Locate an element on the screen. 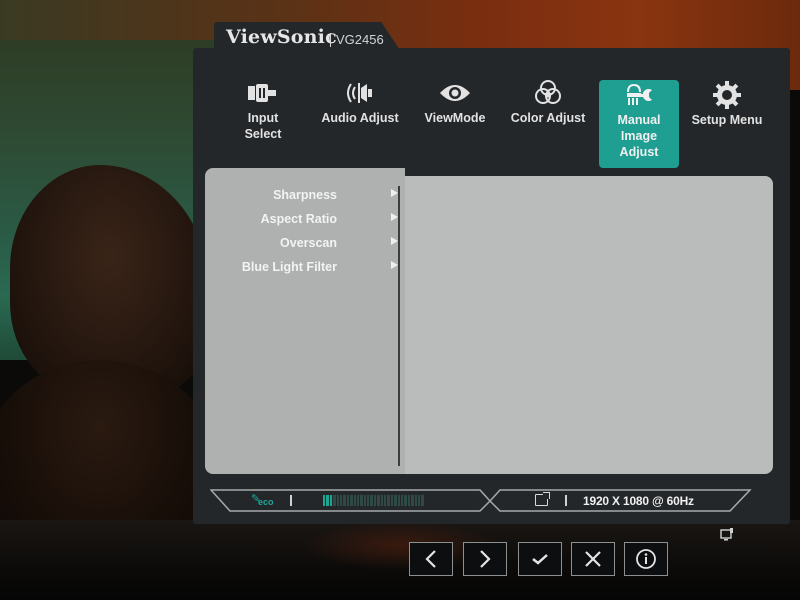 The height and width of the screenshot is (600, 800). submenu-item-overscan: Overscan is located at coordinates (307, 246).